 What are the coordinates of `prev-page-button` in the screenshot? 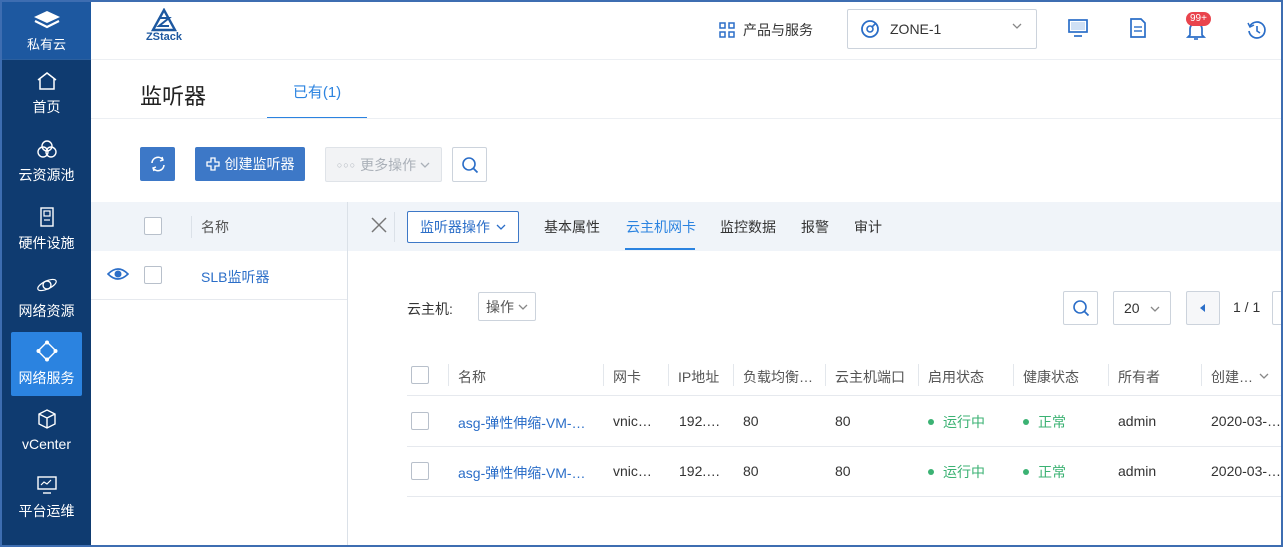 It's located at (1203, 308).